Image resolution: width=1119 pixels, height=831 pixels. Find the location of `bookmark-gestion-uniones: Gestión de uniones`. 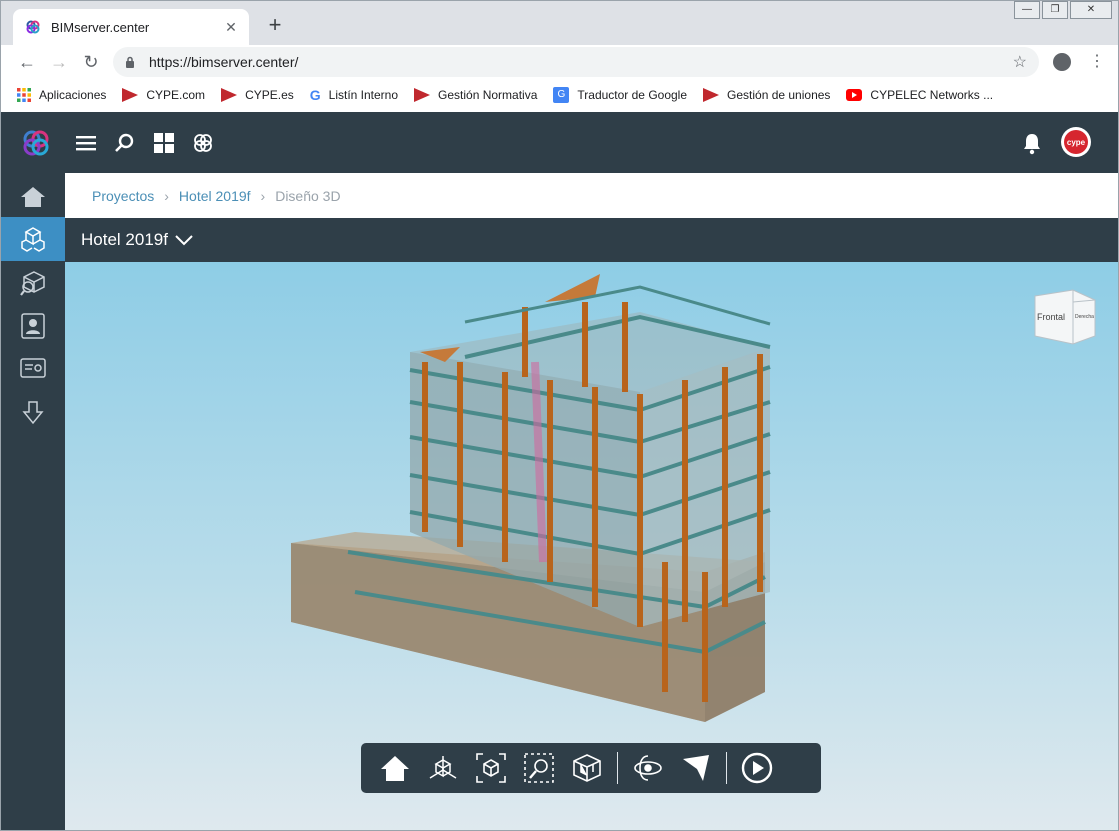

bookmark-gestion-uniones: Gestión de uniones is located at coordinates (766, 95).